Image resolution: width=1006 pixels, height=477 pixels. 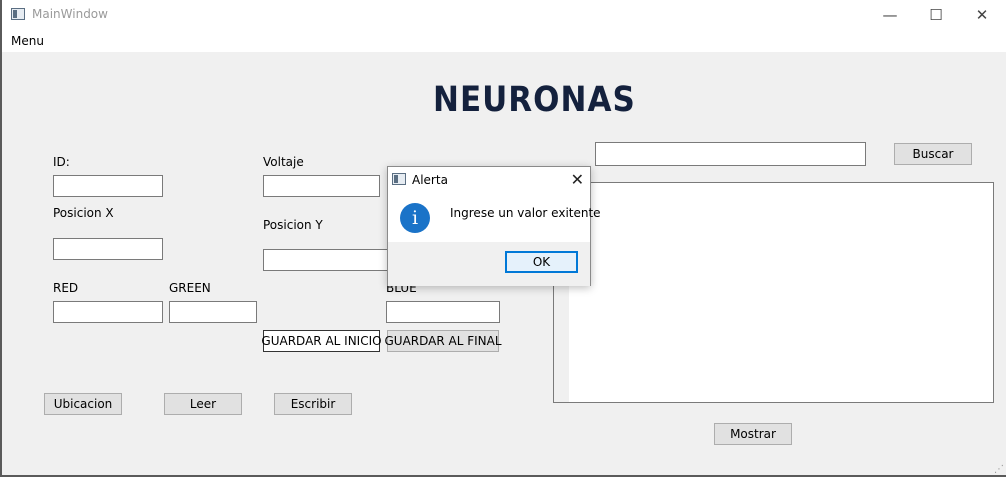 I want to click on voltaje-field, so click(x=321, y=186).